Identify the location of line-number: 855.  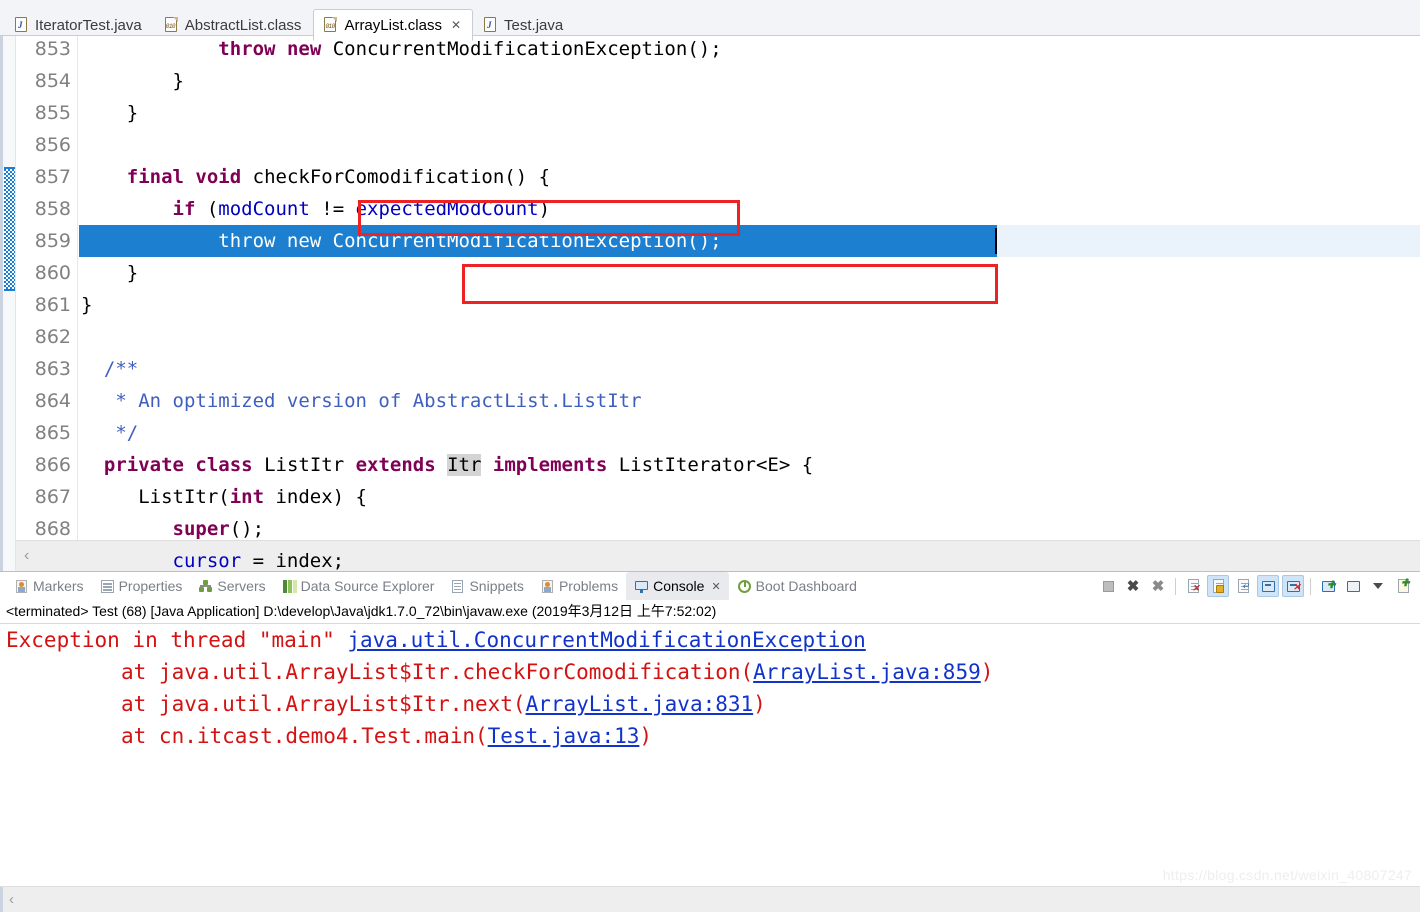
(52, 113).